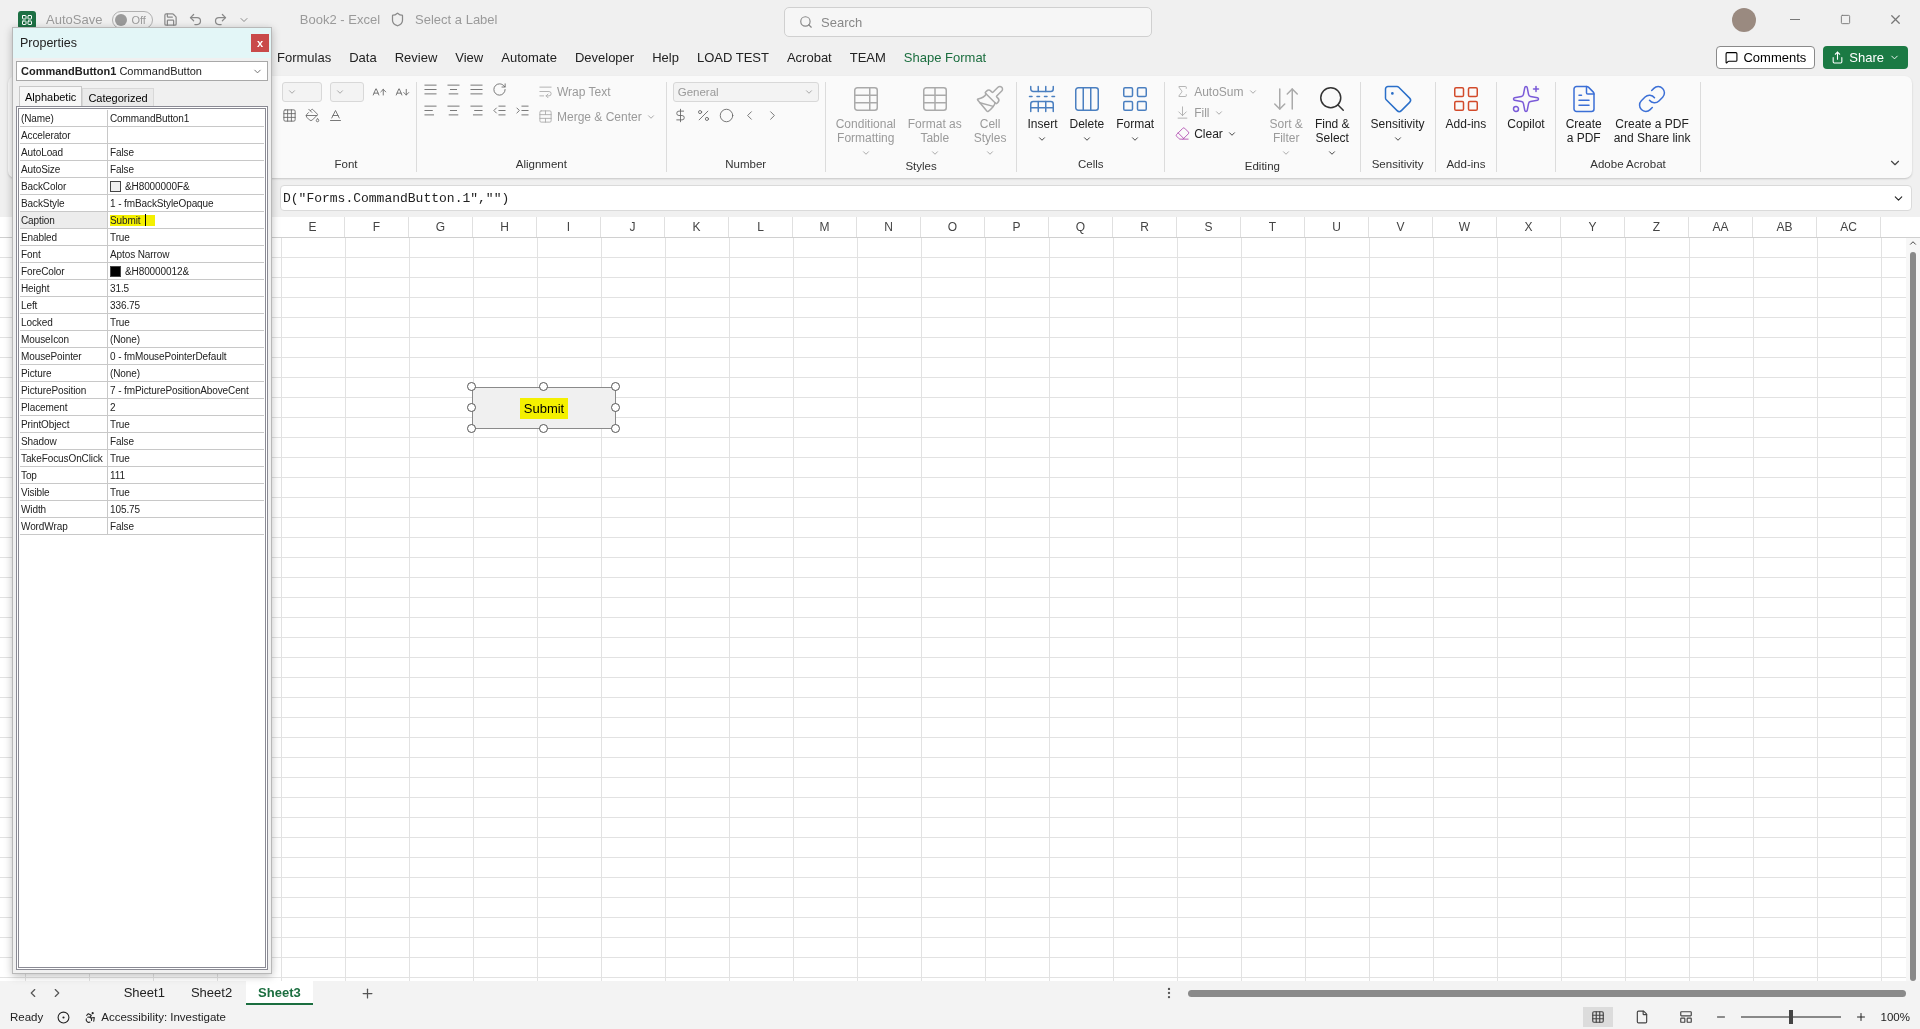 The width and height of the screenshot is (1920, 1029). What do you see at coordinates (430, 110) in the screenshot?
I see `align-left-icon` at bounding box center [430, 110].